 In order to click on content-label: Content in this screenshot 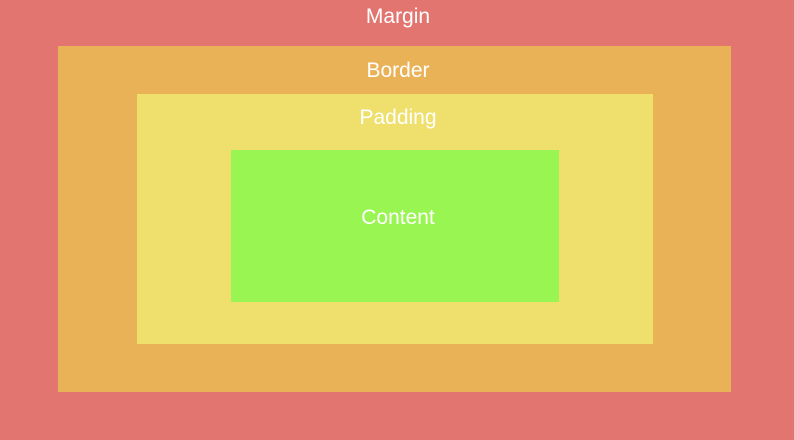, I will do `click(398, 217)`.